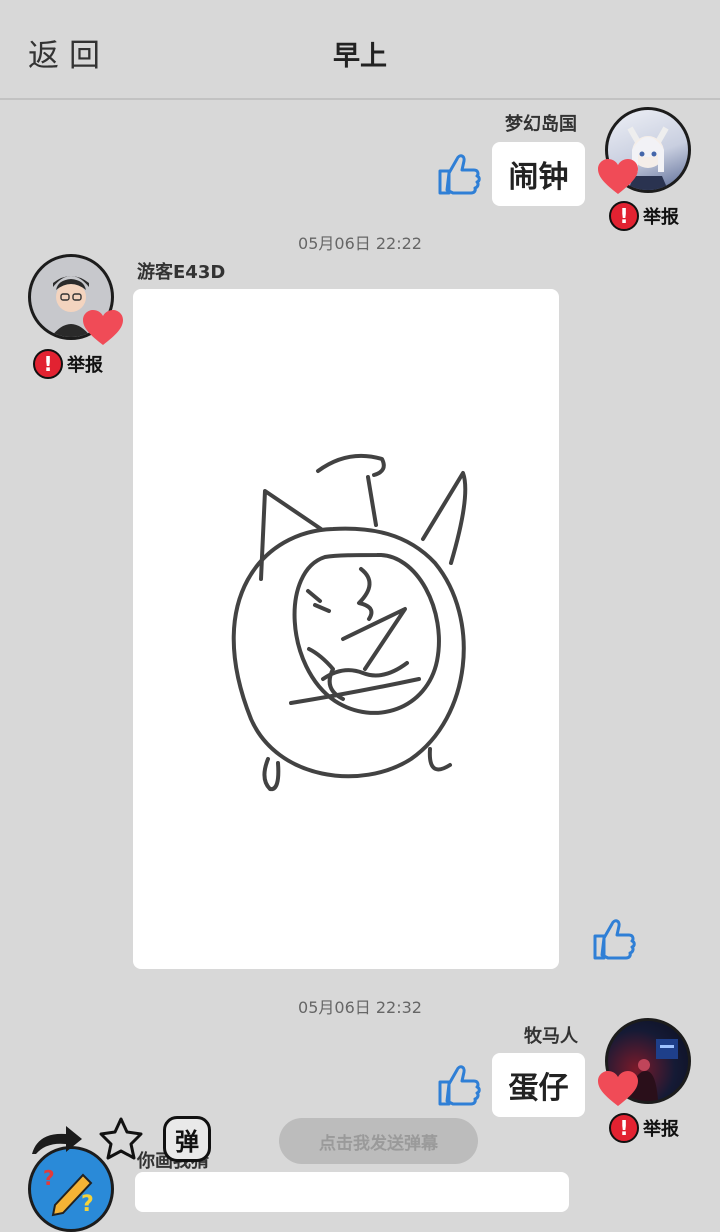 The width and height of the screenshot is (720, 1232). I want to click on share-icon, so click(56, 1142).